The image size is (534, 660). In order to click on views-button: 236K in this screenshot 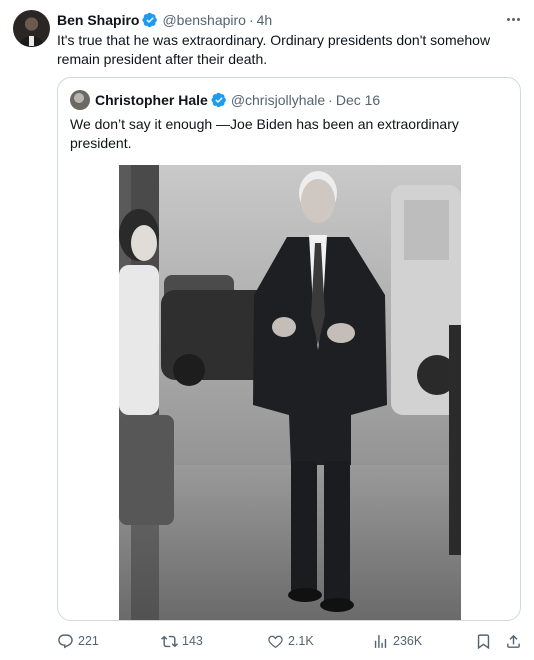, I will do `click(397, 641)`.